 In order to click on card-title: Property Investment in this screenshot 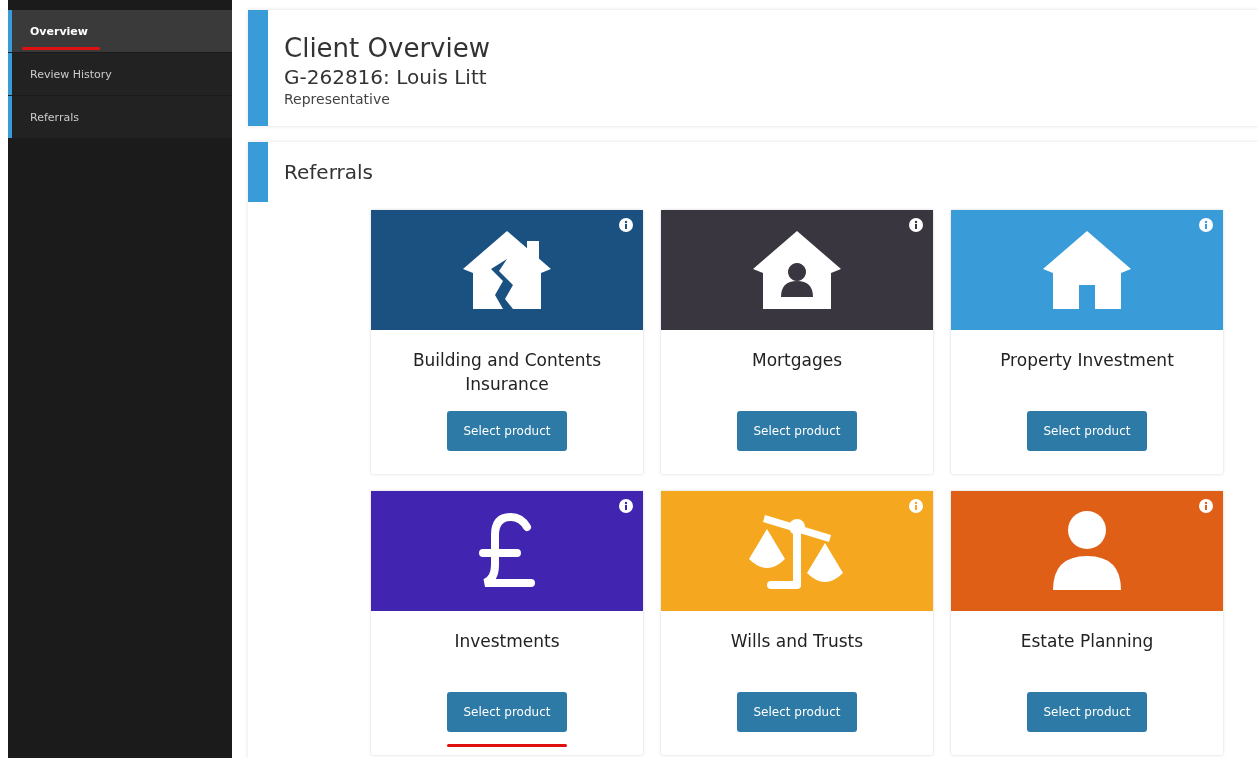, I will do `click(1087, 360)`.